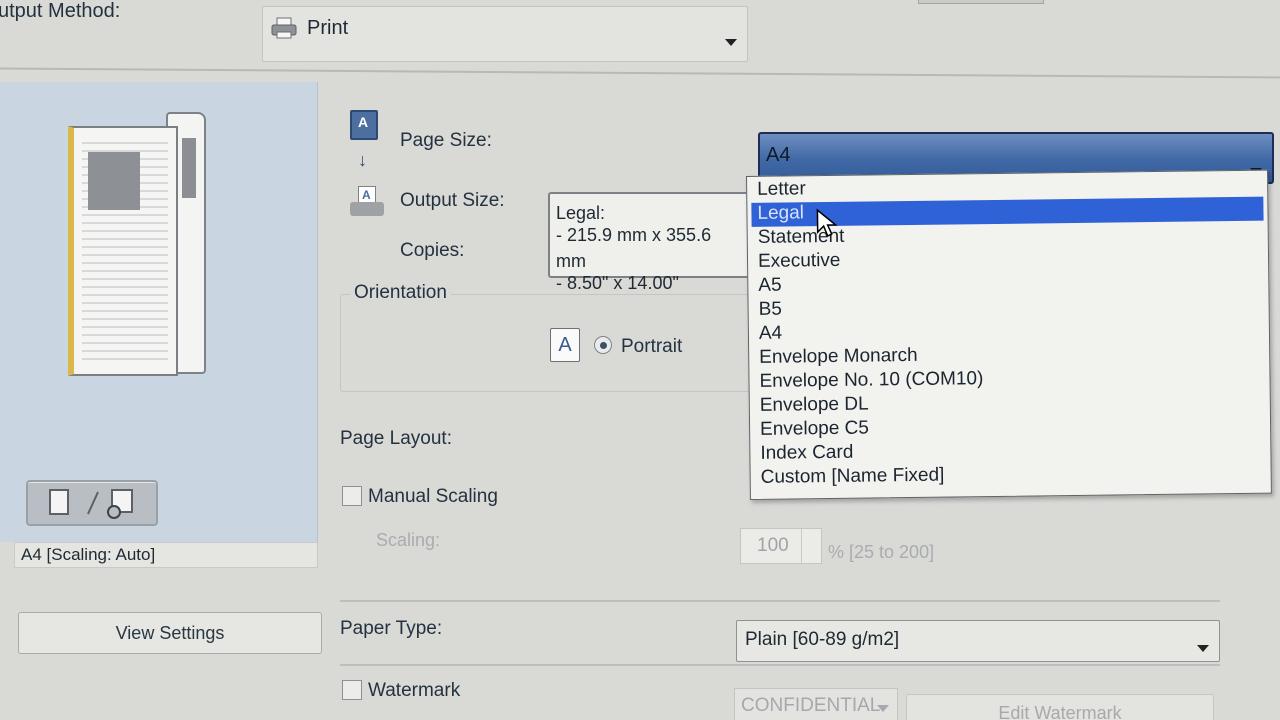  What do you see at coordinates (505, 34) in the screenshot?
I see `output-method-select: Print` at bounding box center [505, 34].